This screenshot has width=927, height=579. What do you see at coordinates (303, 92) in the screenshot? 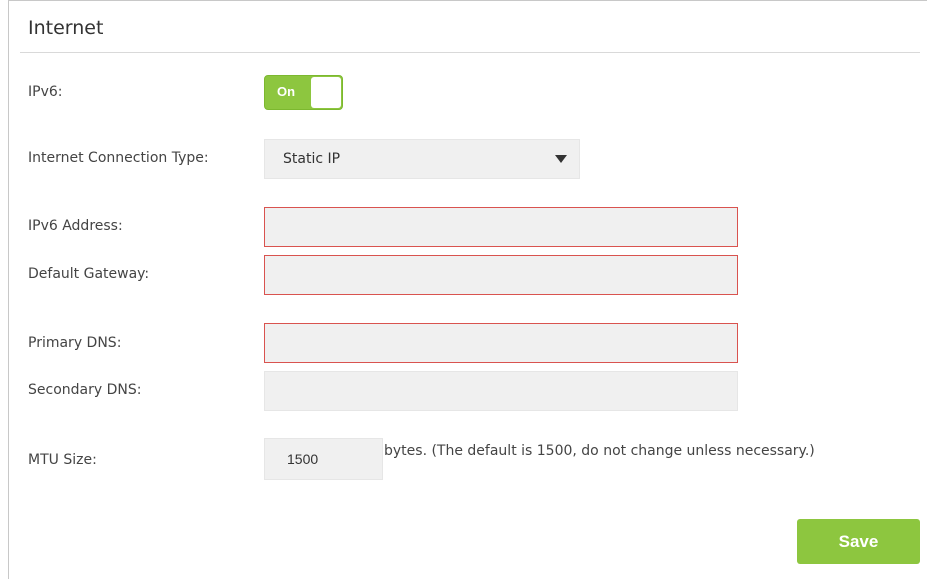
I see `ipv6-toggle: On` at bounding box center [303, 92].